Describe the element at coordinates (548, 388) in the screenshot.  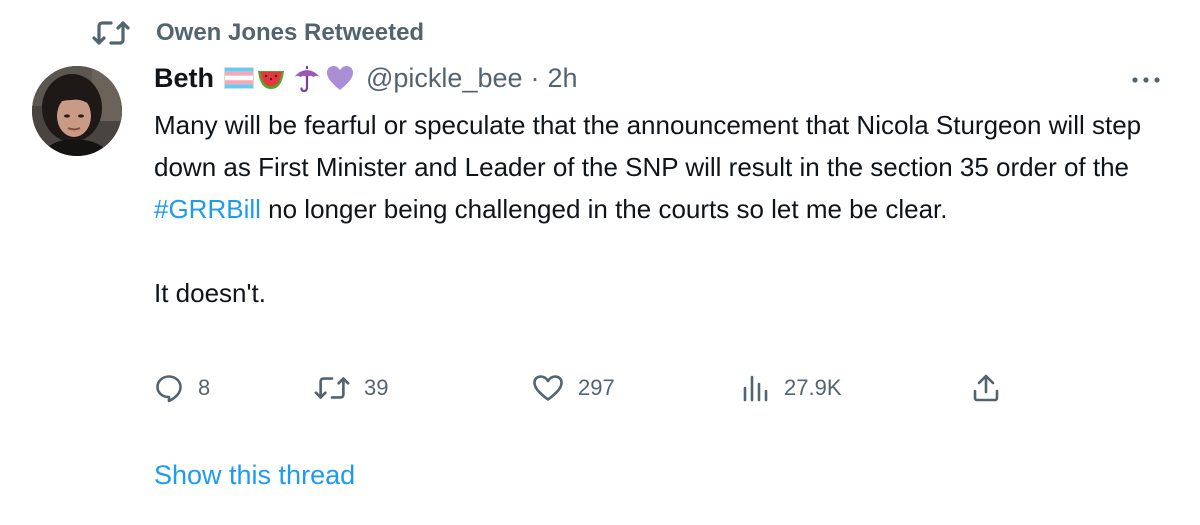
I see `heart-icon` at that location.